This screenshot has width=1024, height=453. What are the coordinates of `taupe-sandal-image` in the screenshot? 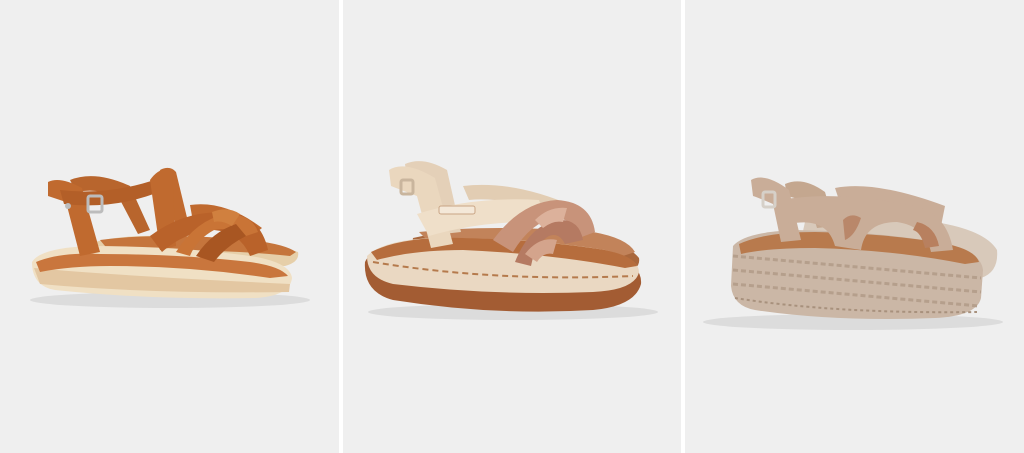 It's located at (853, 253).